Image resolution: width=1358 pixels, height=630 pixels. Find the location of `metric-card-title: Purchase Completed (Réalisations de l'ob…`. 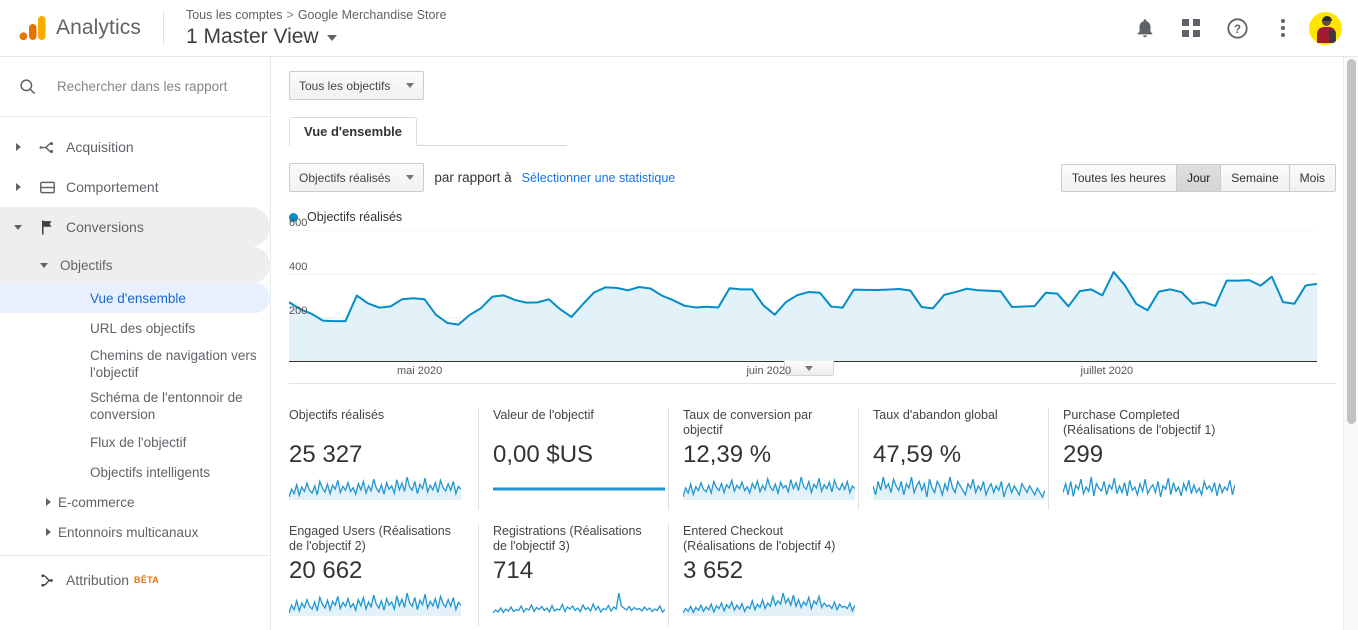

metric-card-title: Purchase Completed (Réalisations de l'ob… is located at coordinates (1139, 422).